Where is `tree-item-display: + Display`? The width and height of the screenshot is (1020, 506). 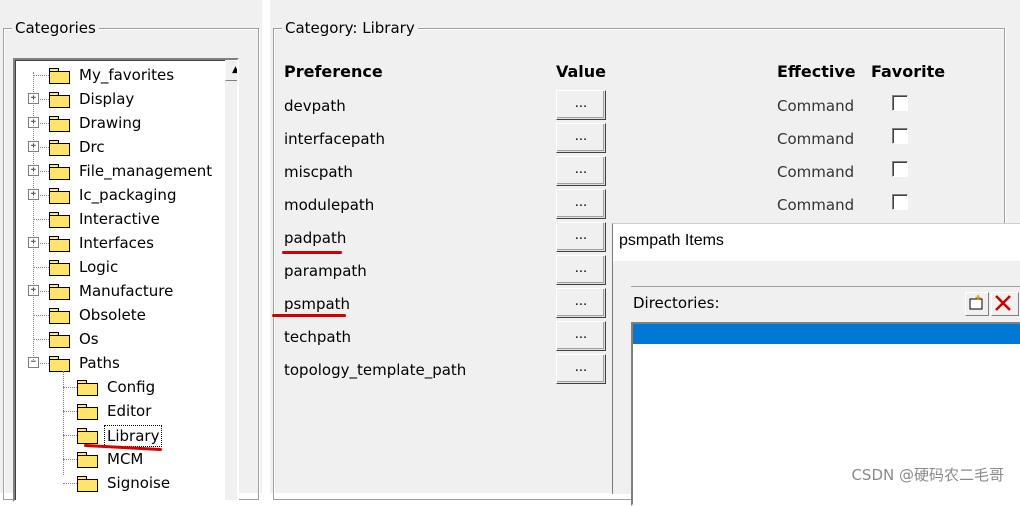
tree-item-display: + Display is located at coordinates (119, 99).